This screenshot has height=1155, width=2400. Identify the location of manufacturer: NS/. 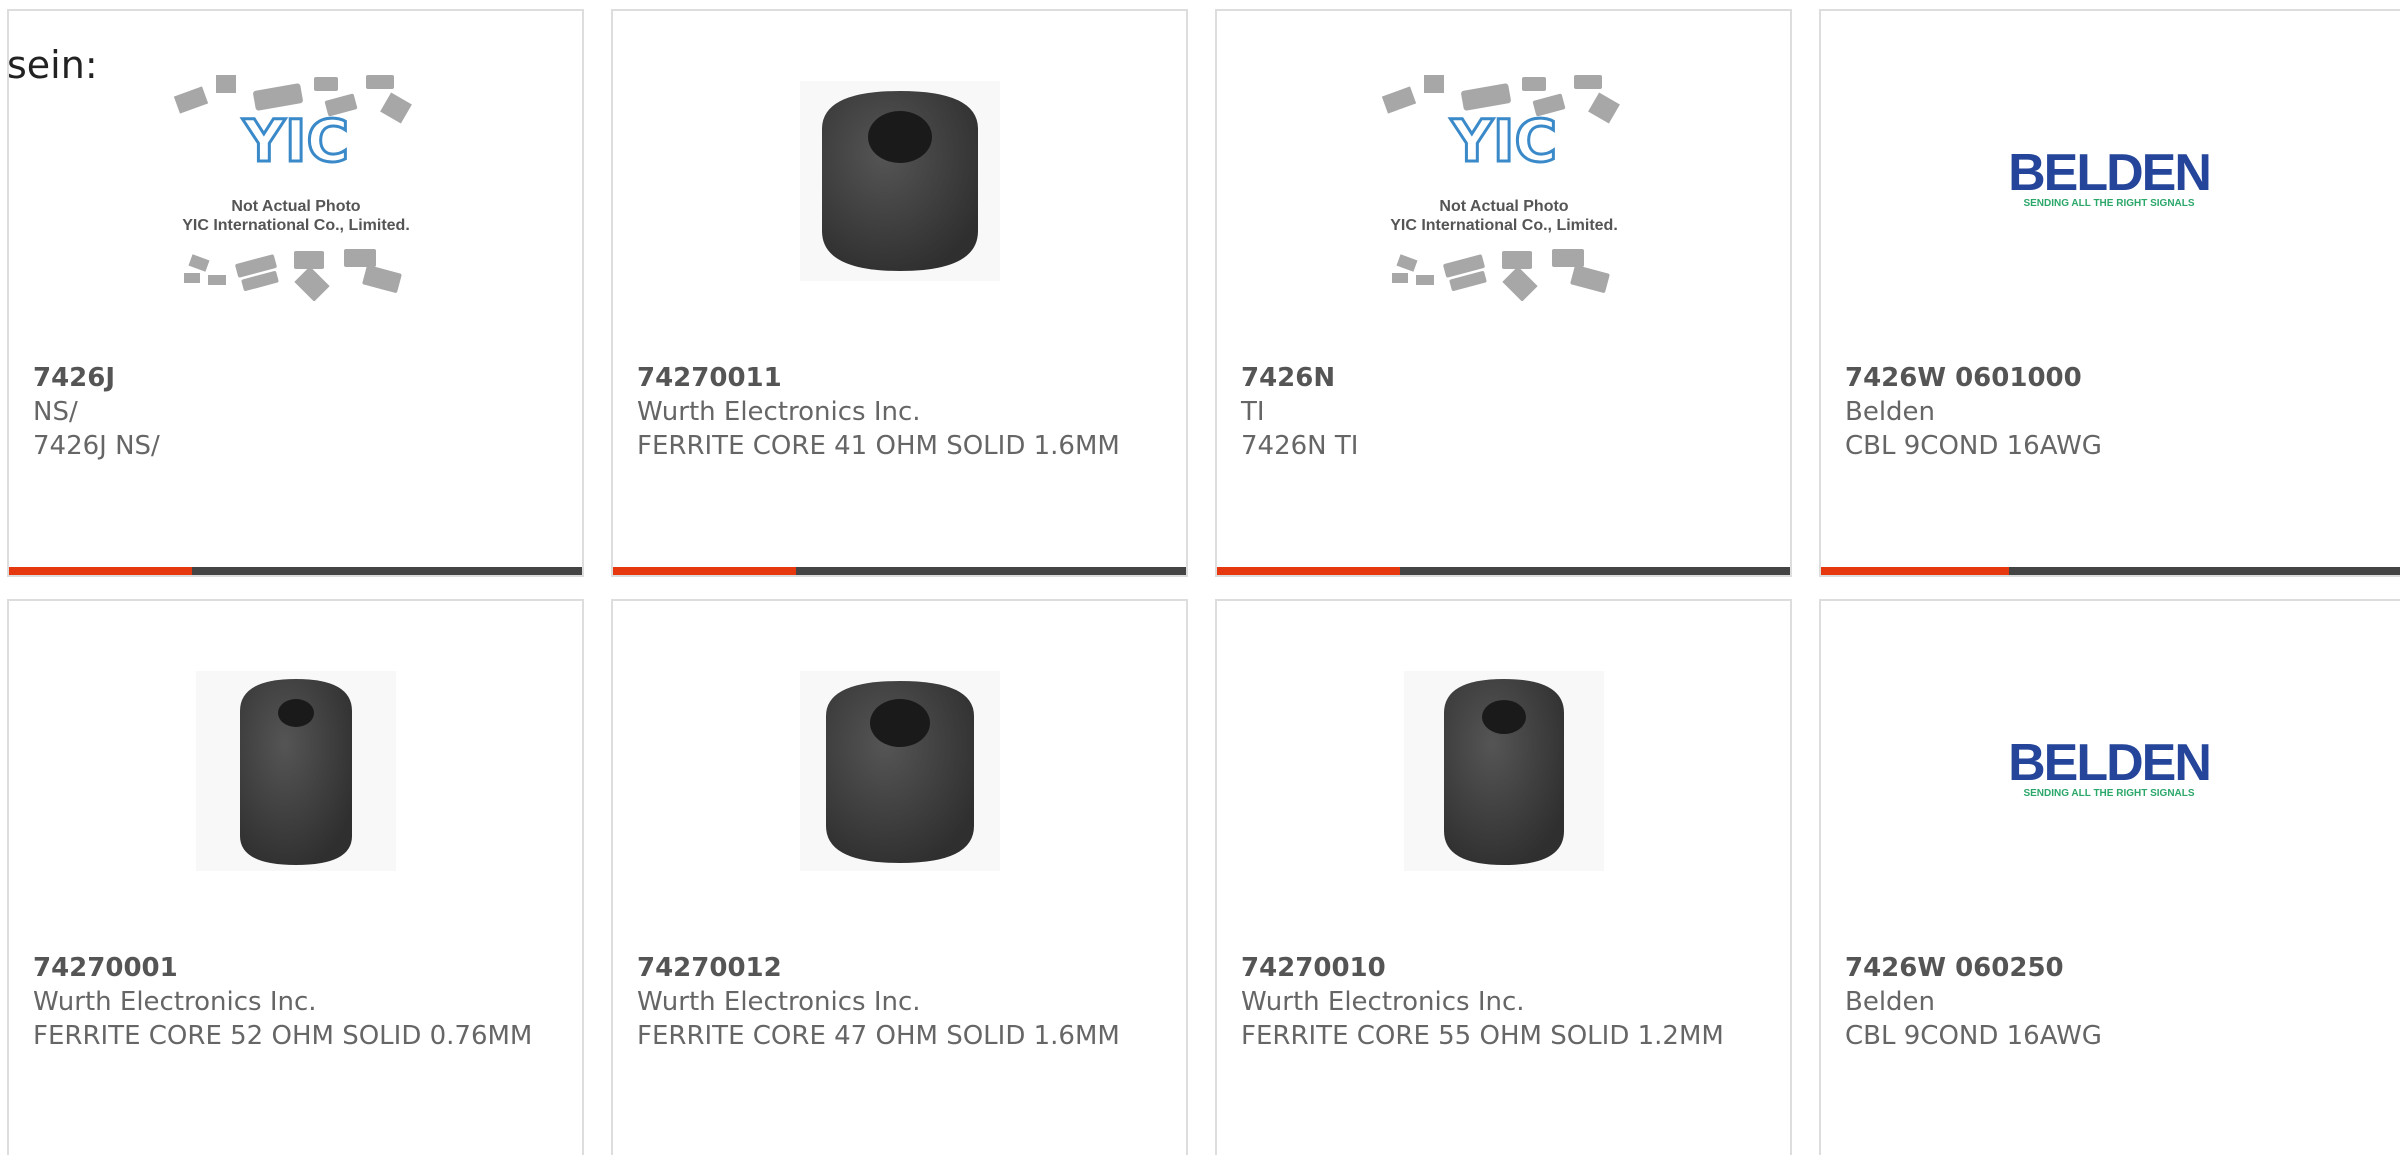
(55, 412).